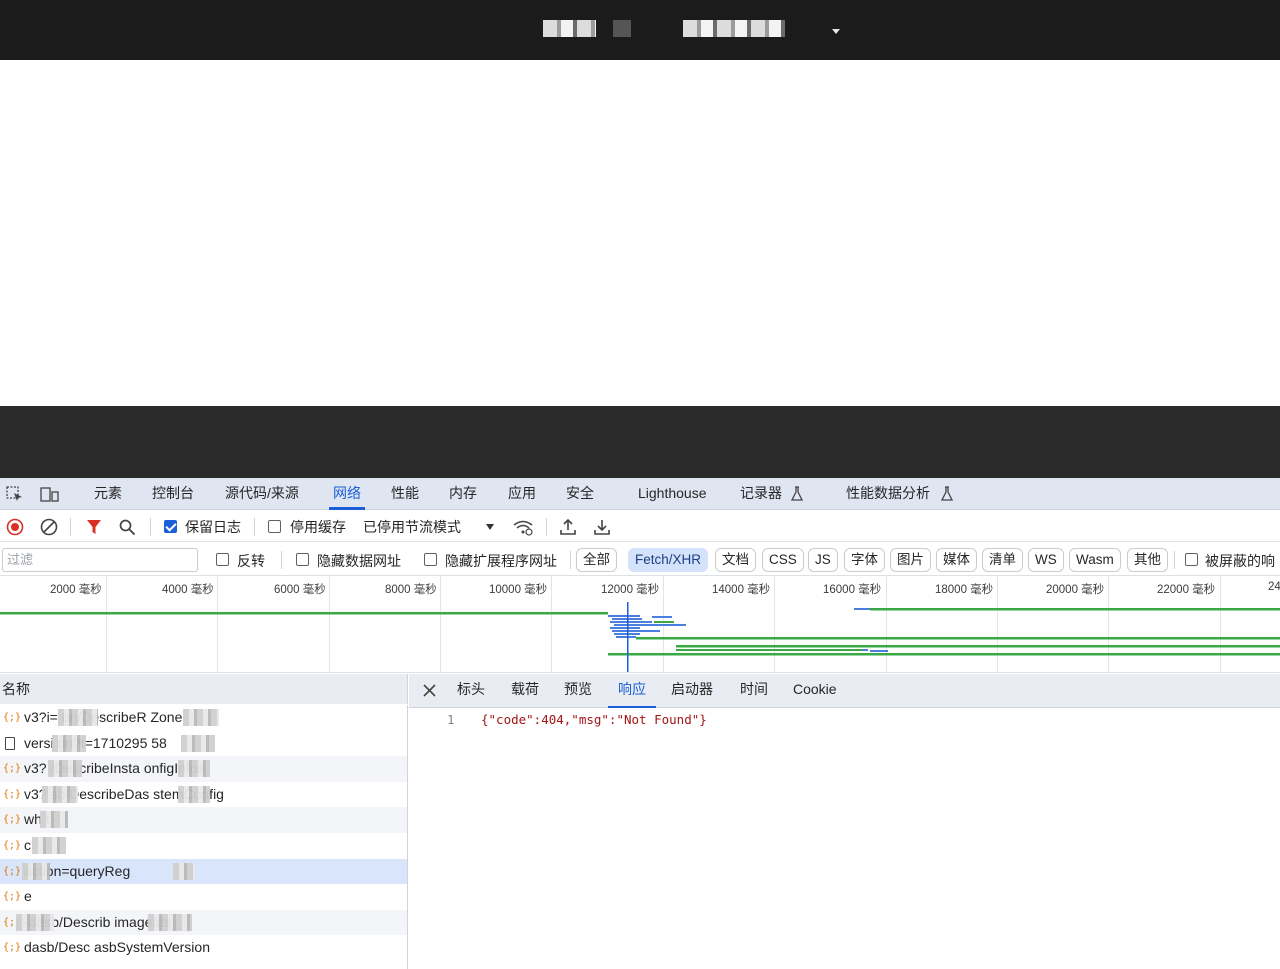 The image size is (1280, 969). I want to click on hide-extension-urls-label: 隐藏扩展程序网址, so click(501, 561).